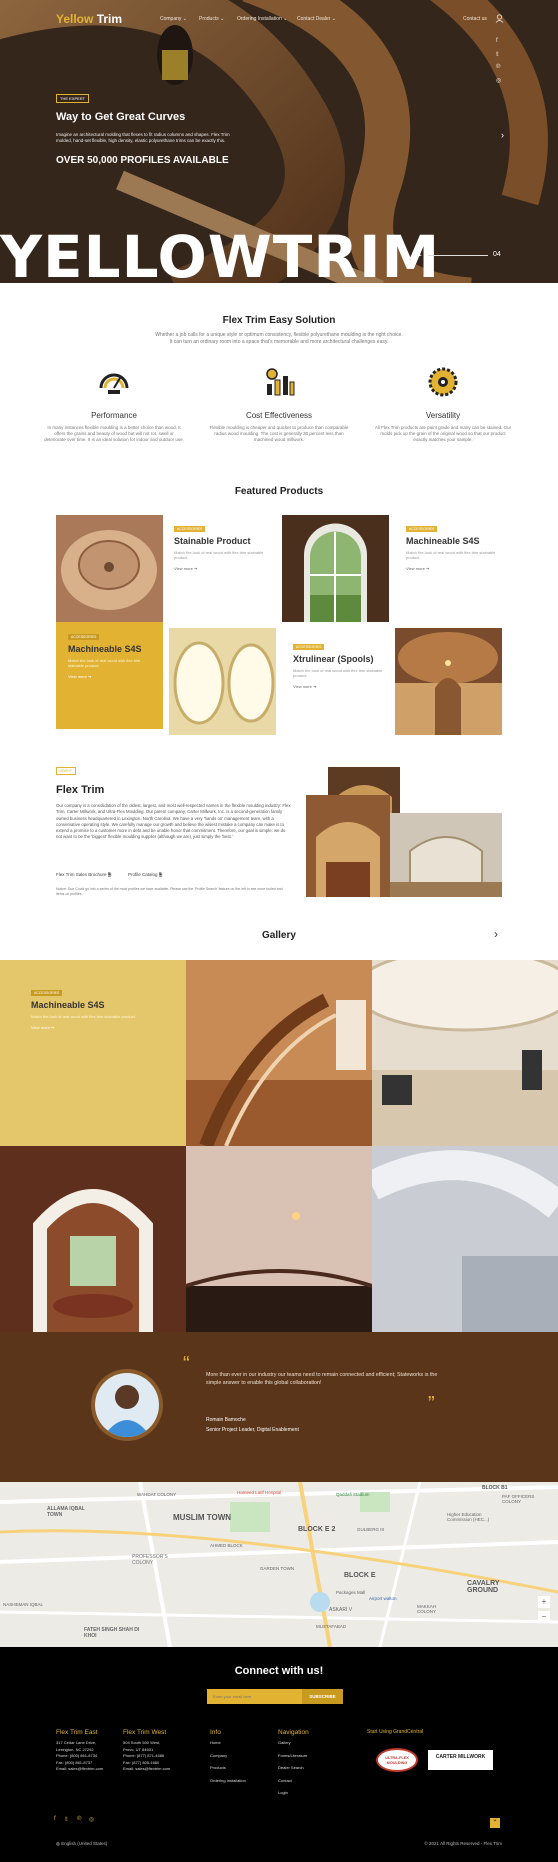 The width and height of the screenshot is (558, 1862). Describe the element at coordinates (228, 1756) in the screenshot. I see `footer-link-company: Company` at that location.